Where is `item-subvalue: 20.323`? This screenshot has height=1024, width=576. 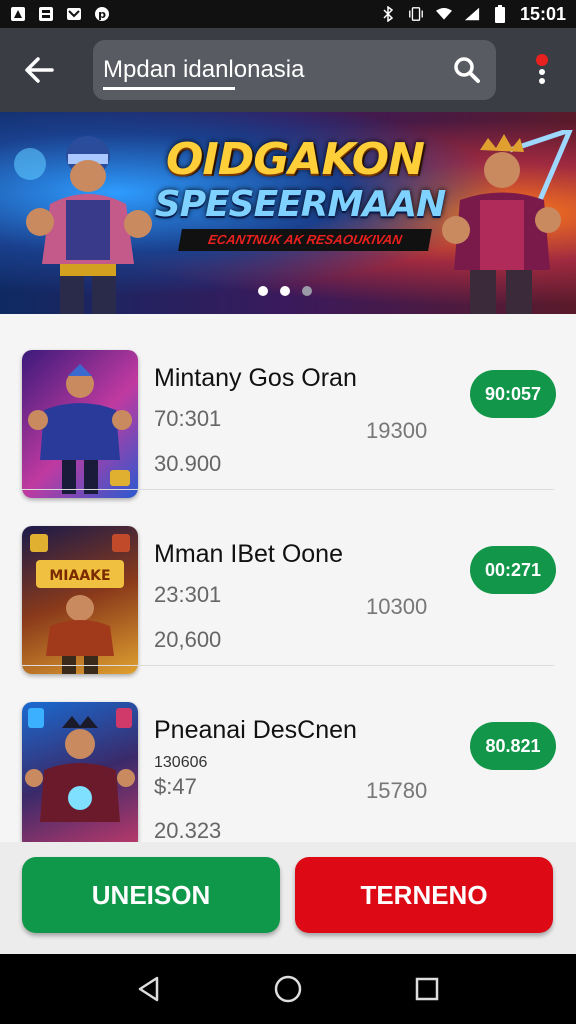
item-subvalue: 20.323 is located at coordinates (188, 830).